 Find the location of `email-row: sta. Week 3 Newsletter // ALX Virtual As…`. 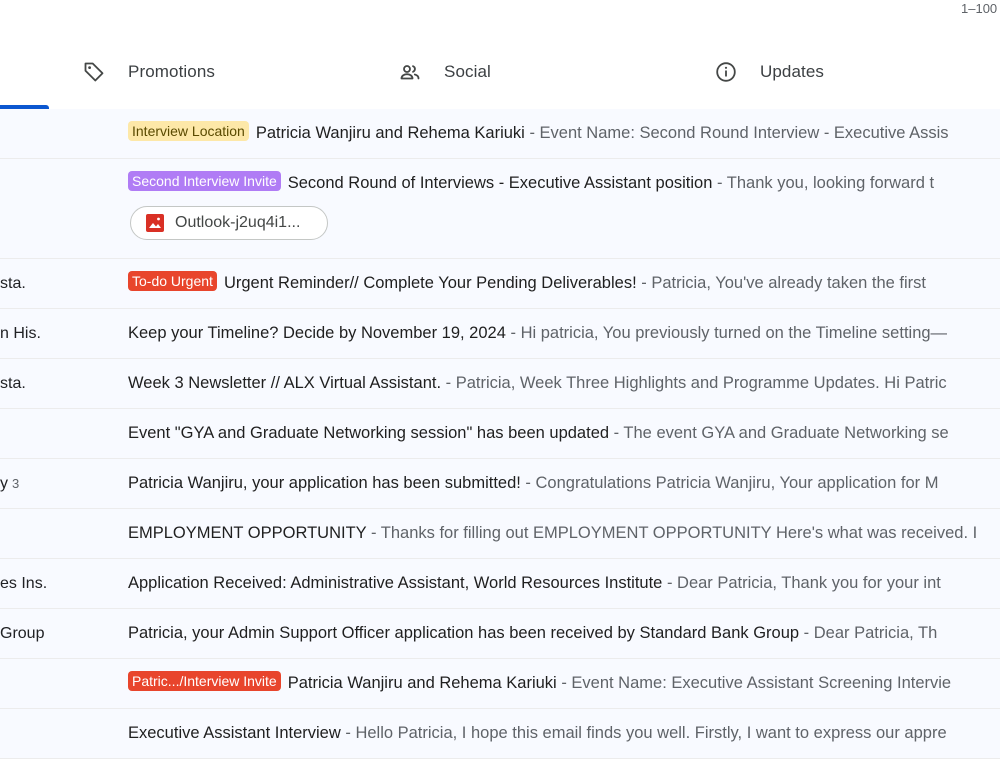

email-row: sta. Week 3 Newsletter // ALX Virtual As… is located at coordinates (500, 384).